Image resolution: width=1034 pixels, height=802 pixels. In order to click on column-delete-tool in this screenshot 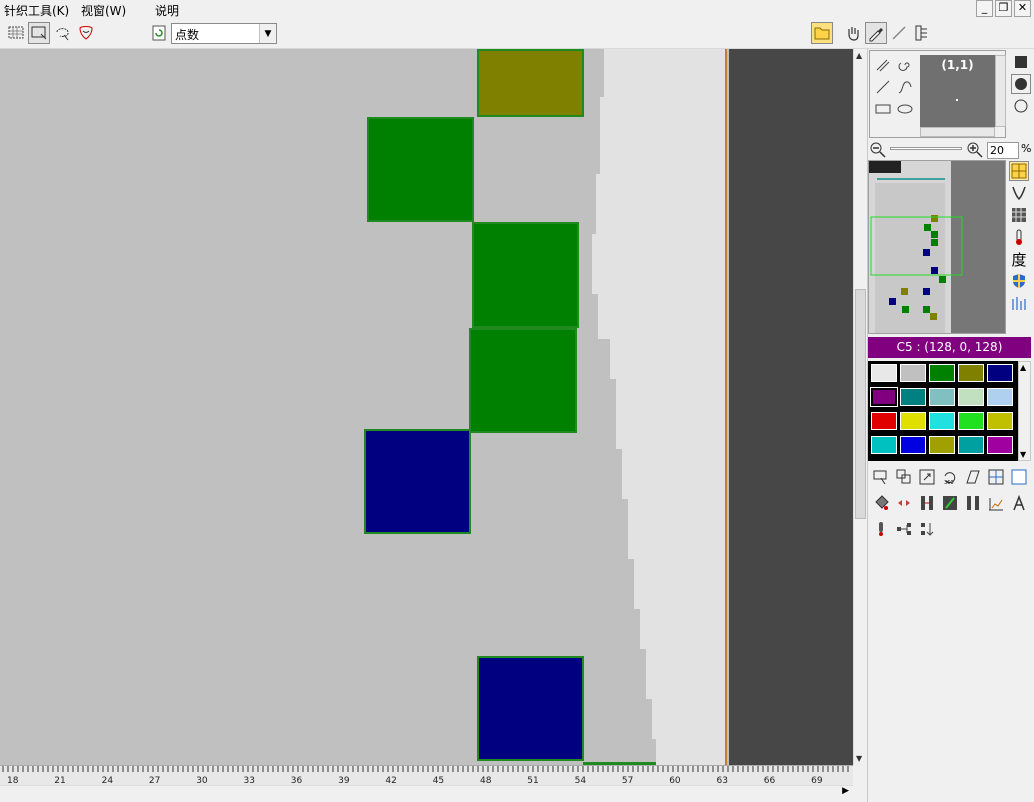, I will do `click(973, 503)`.